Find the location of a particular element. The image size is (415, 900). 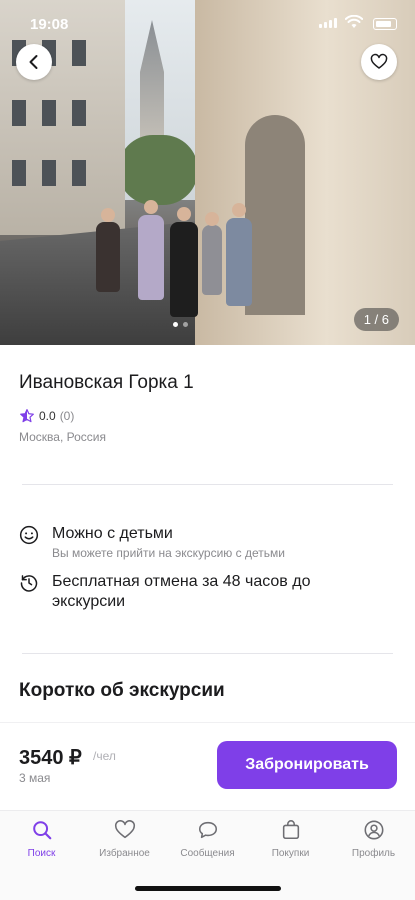

photo-archway is located at coordinates (275, 215).